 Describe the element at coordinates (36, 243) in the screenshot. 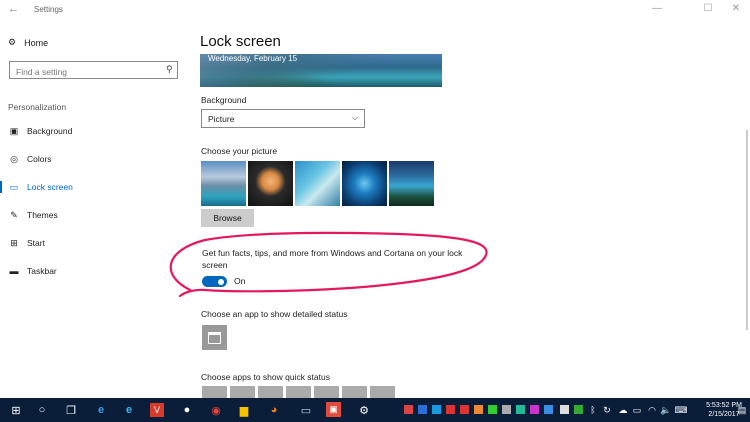

I see `sidebar-item-label: Start` at that location.